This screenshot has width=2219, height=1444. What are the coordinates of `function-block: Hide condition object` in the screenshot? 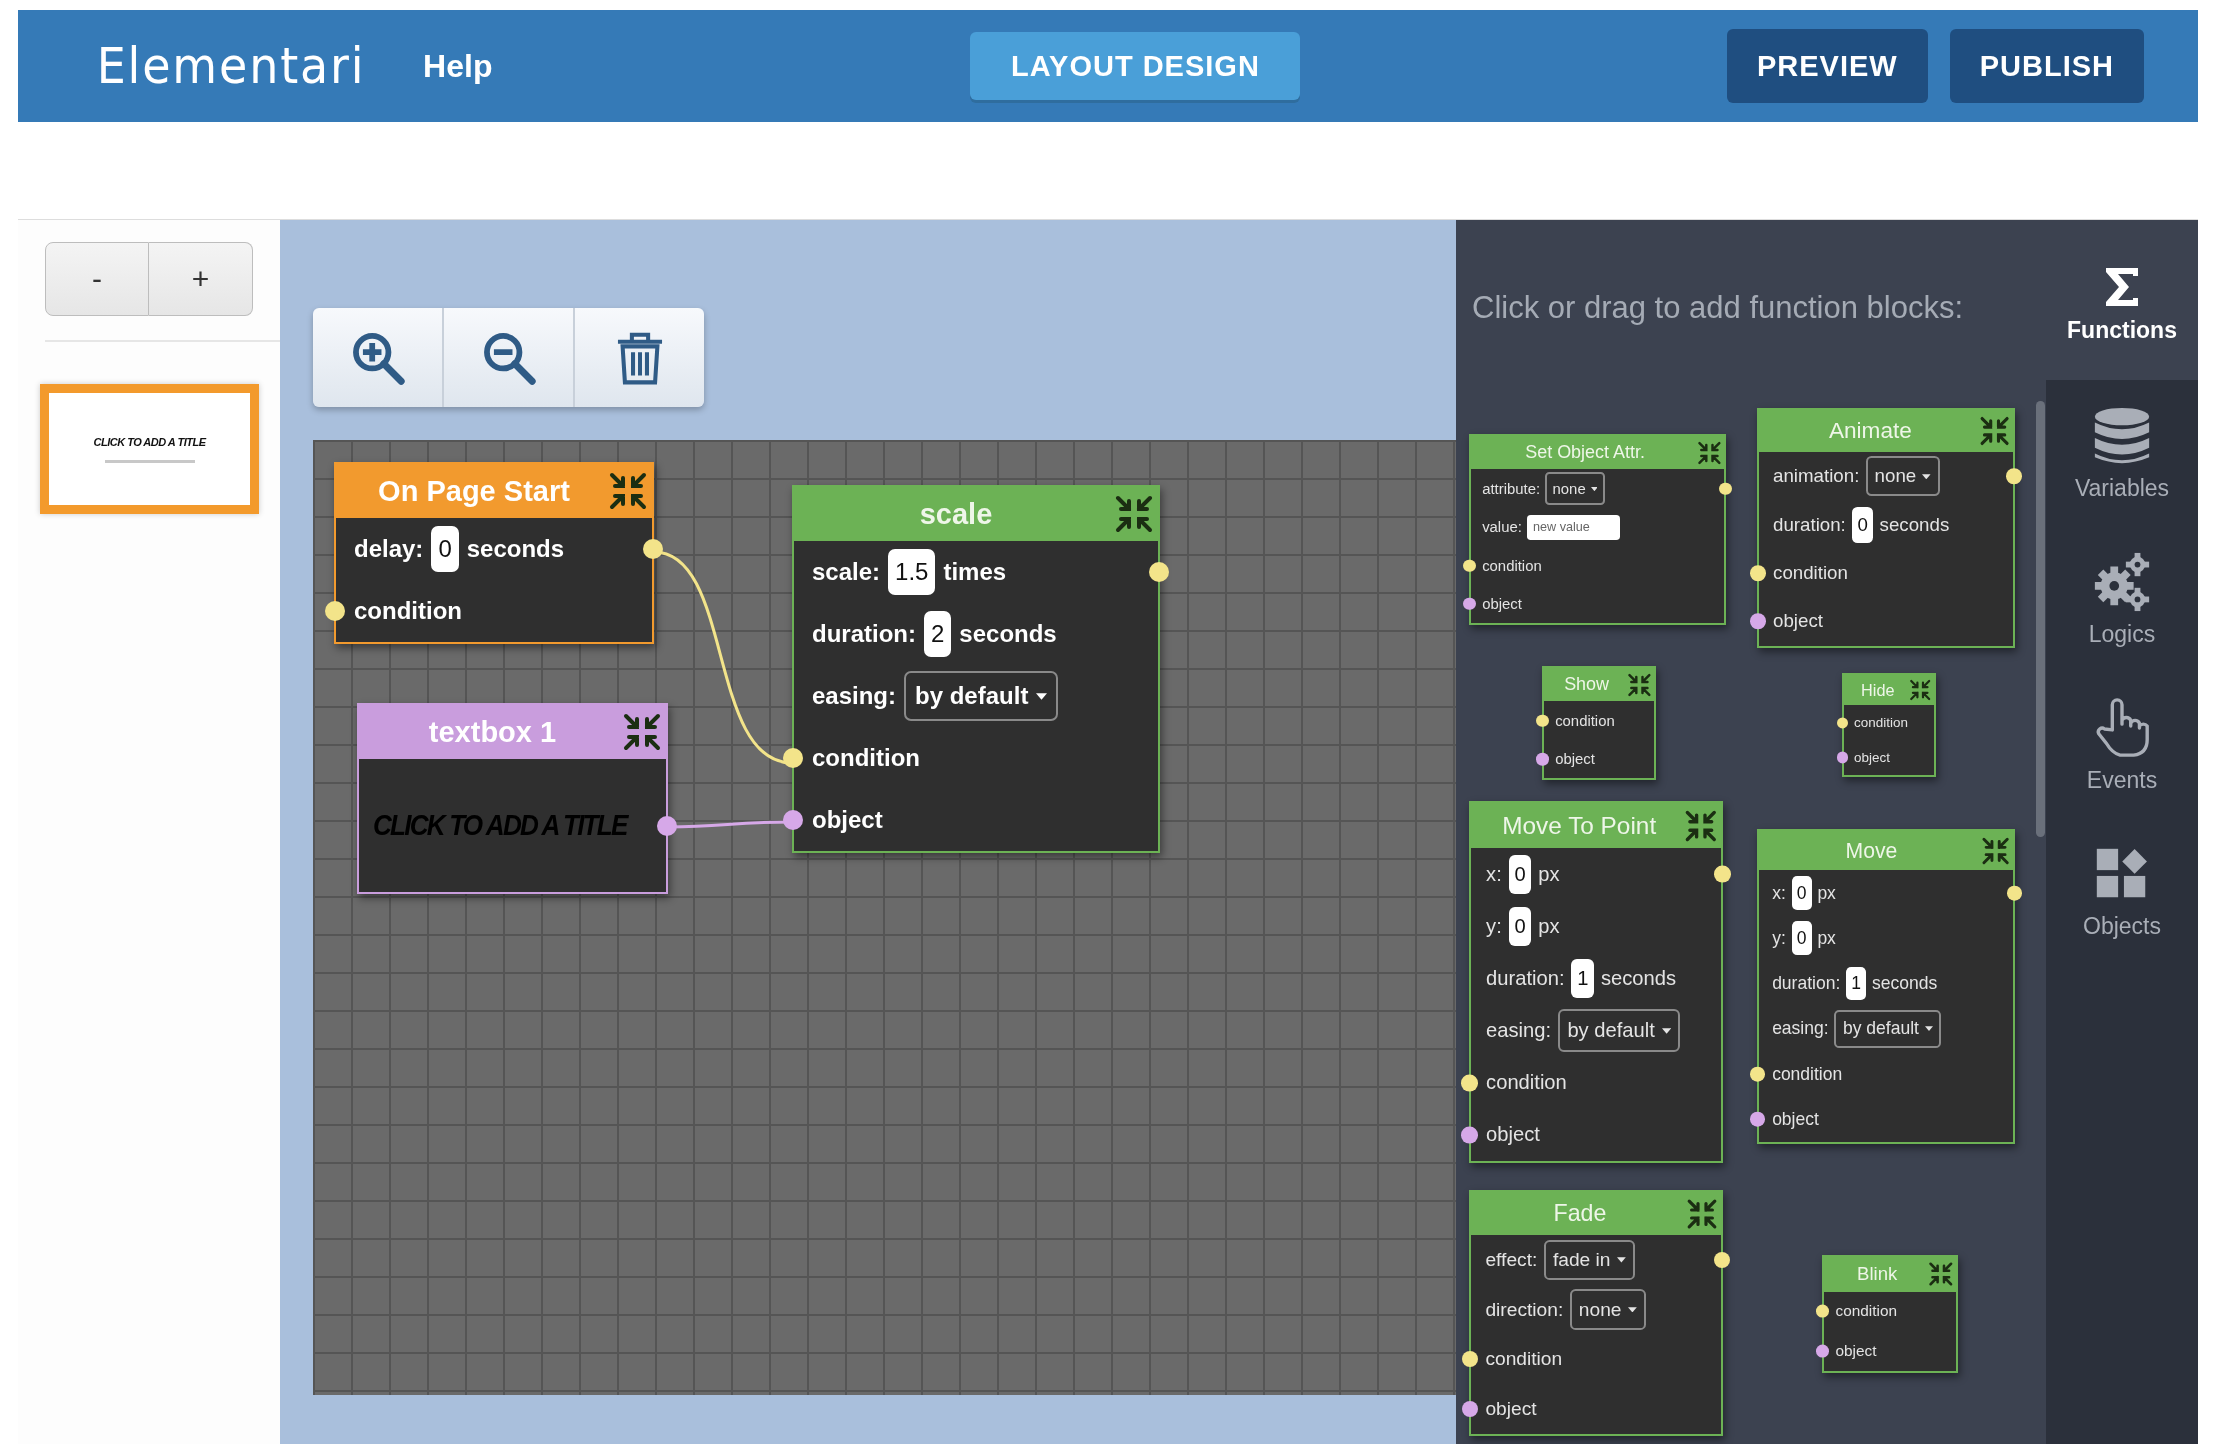 It's located at (1889, 725).